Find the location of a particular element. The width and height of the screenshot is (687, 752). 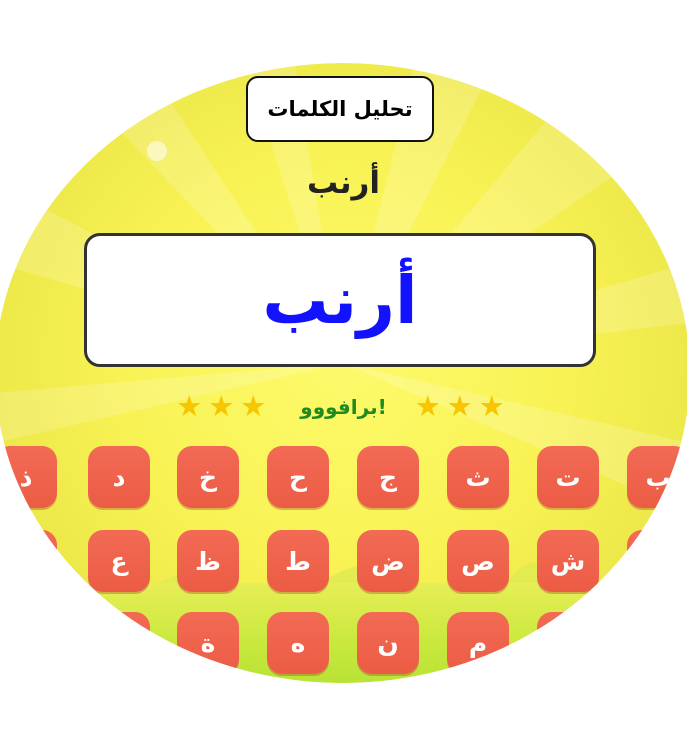

letter-key: ن is located at coordinates (388, 643).